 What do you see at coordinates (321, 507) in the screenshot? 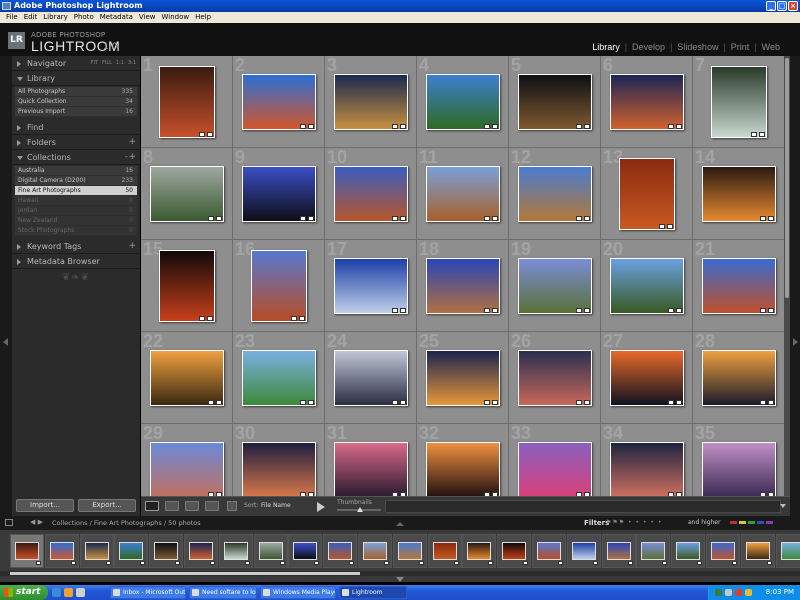
I see `play-icon` at bounding box center [321, 507].